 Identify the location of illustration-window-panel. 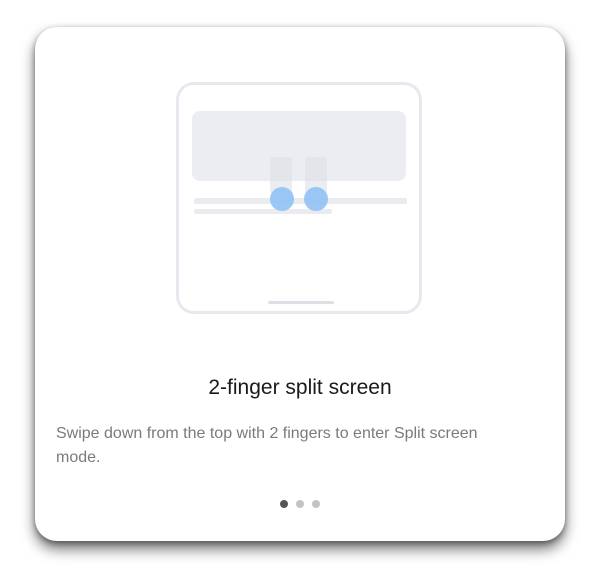
(299, 146).